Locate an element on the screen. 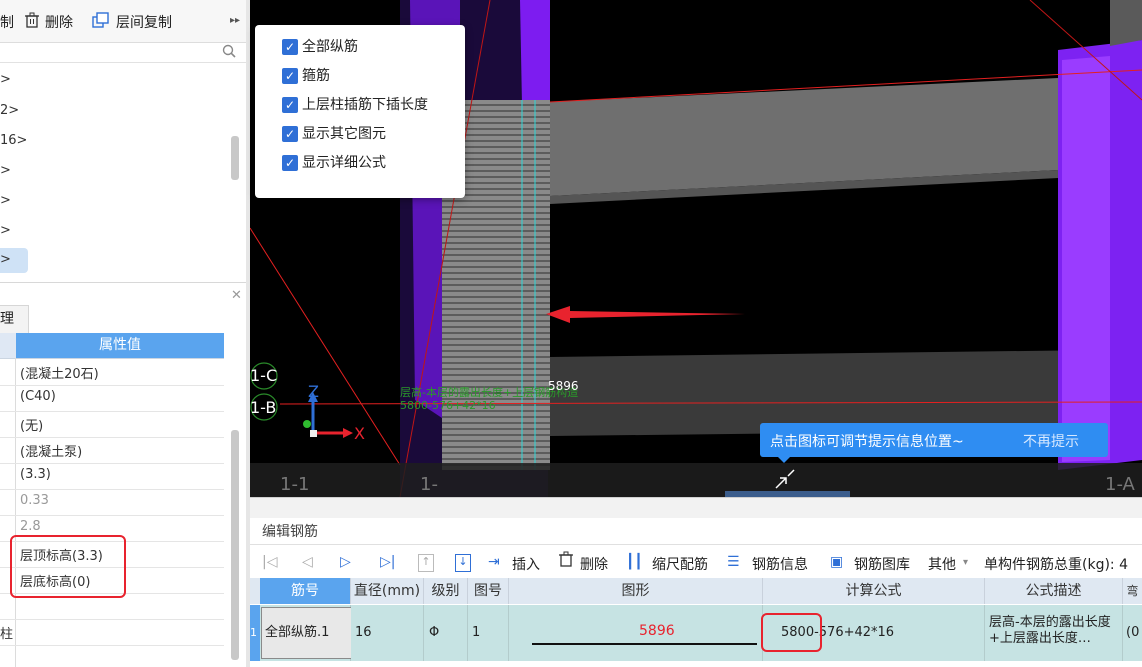 The image size is (1142, 667). display-options-popup: ✓ 全部纵筋 ✓ 箍筋 ✓ 上层柱插筋下插长度 ✓ 显示其它图元 ✓ 显示详细公式 is located at coordinates (360, 111).